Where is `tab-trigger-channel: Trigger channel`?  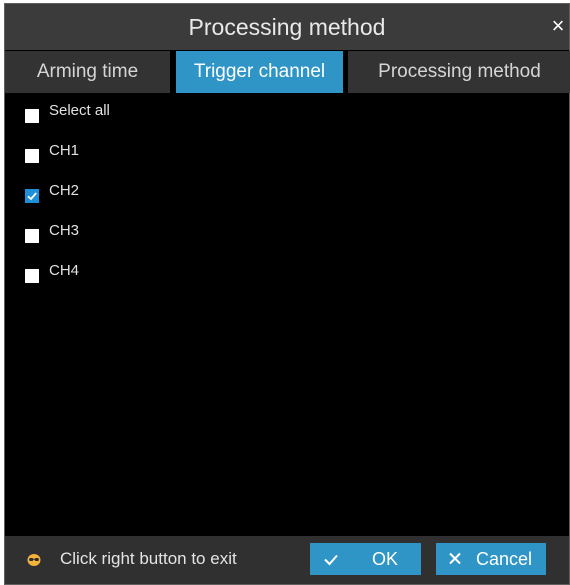 tab-trigger-channel: Trigger channel is located at coordinates (259, 72).